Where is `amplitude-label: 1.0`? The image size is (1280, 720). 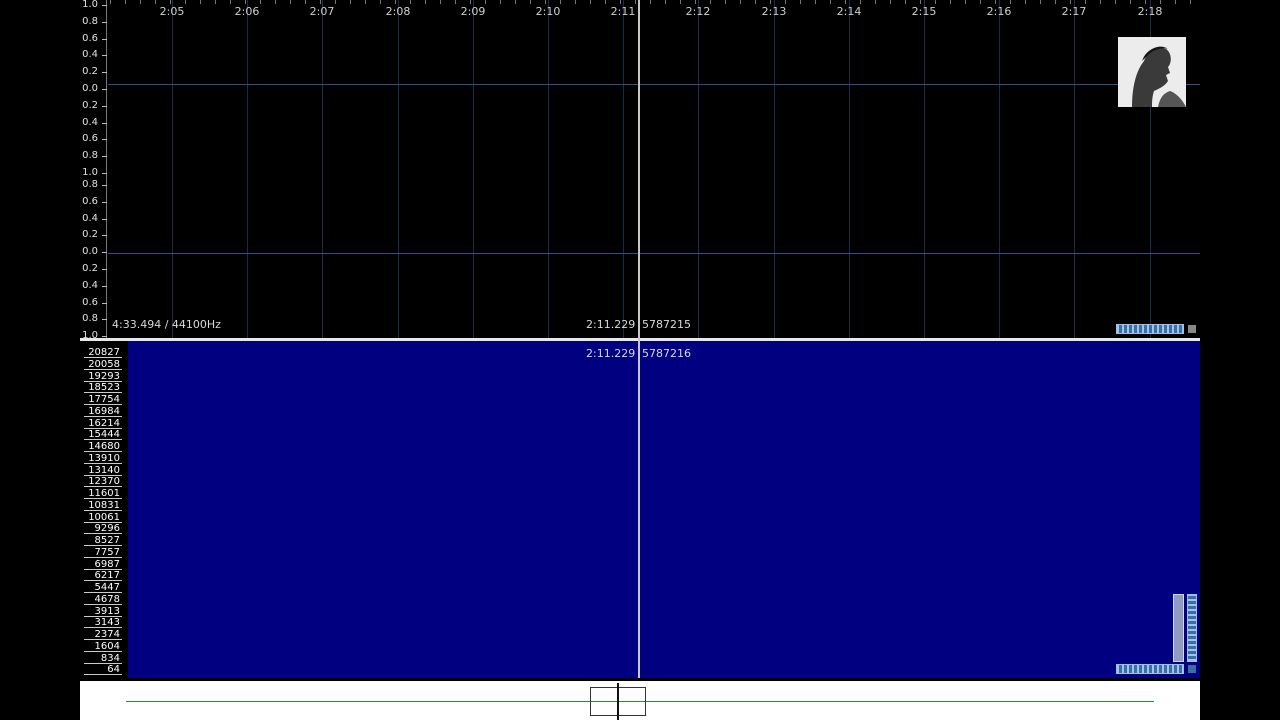 amplitude-label: 1.0 is located at coordinates (90, 334).